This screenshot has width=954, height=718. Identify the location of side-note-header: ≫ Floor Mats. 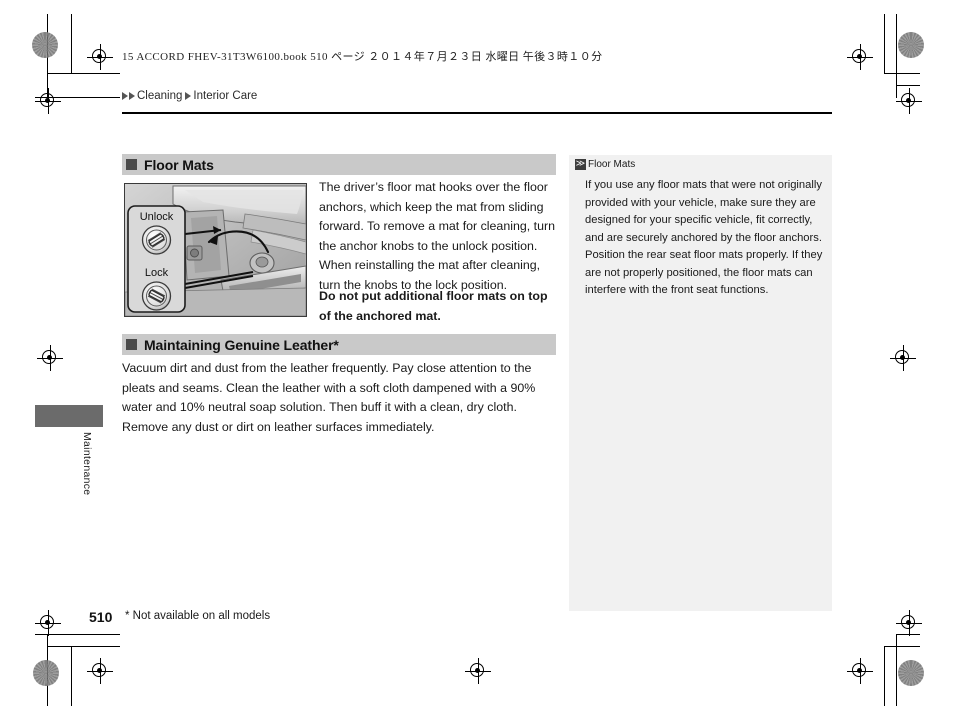
(605, 164).